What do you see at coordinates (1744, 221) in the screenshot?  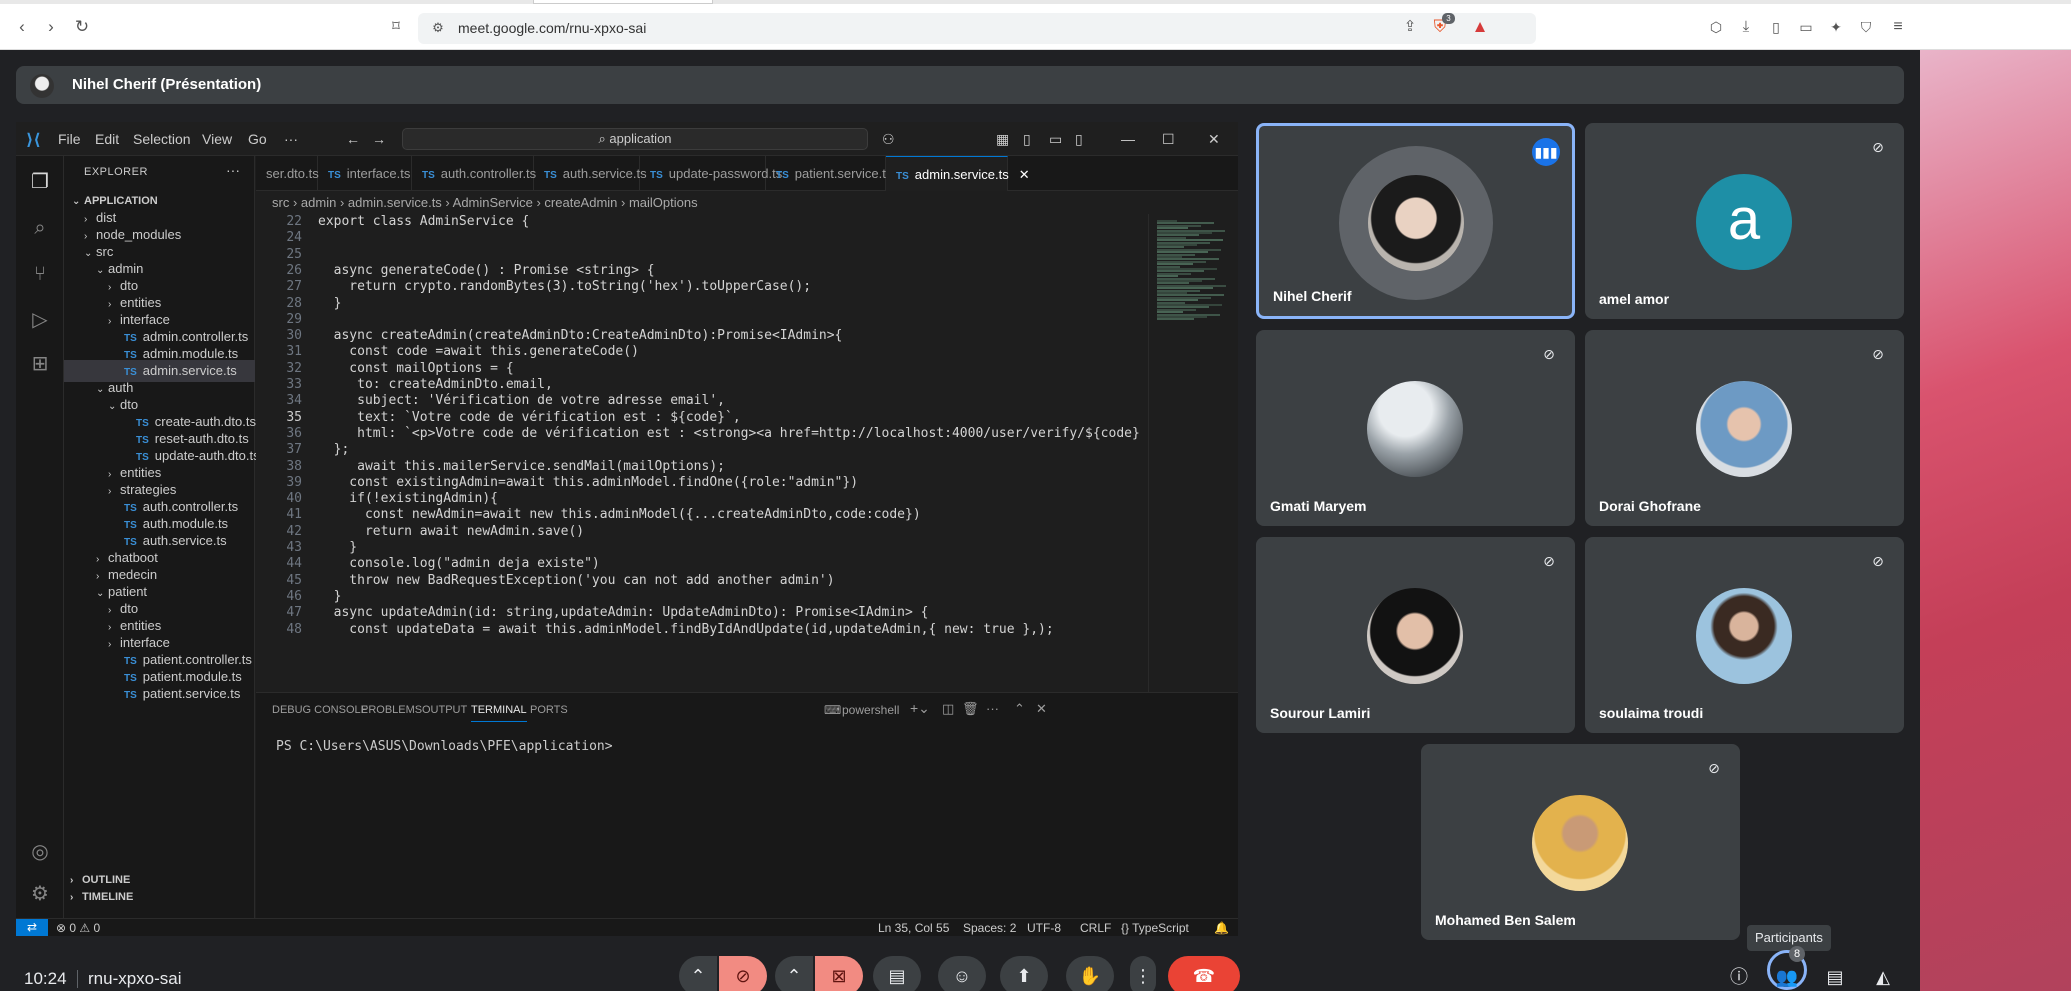 I see `participant-tile: a ⊘ amel amor` at bounding box center [1744, 221].